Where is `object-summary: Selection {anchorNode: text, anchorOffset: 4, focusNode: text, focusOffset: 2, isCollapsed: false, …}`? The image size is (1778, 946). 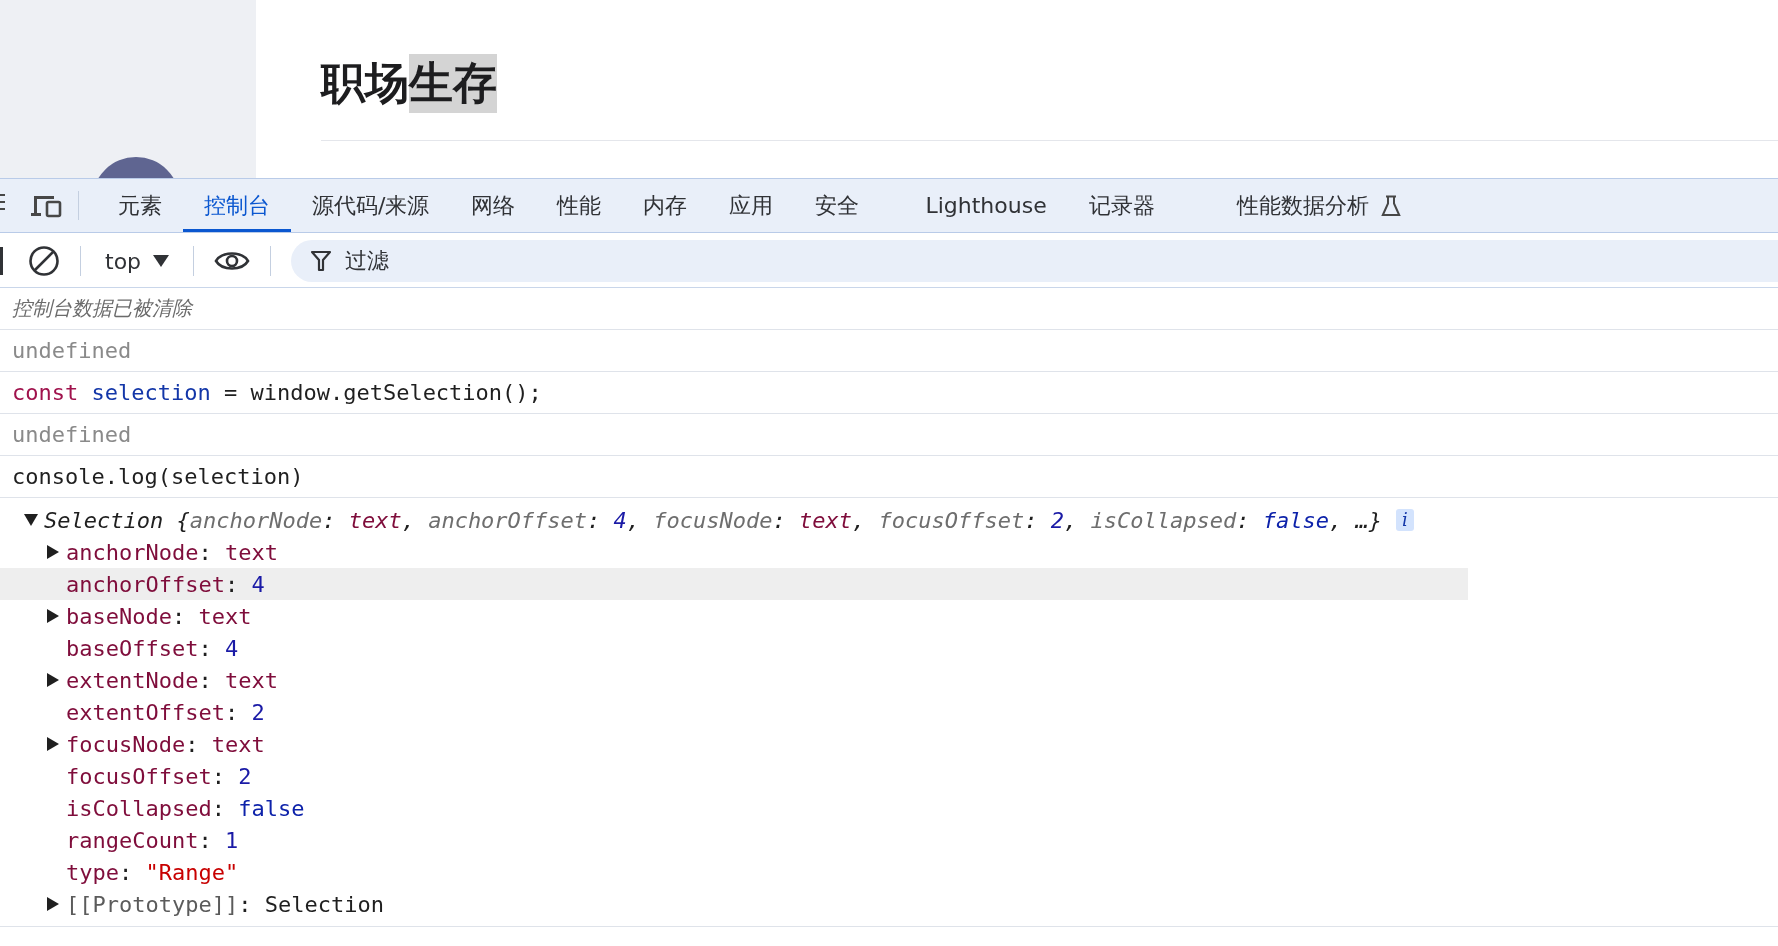
object-summary: Selection {anchorNode: text, anchorOffset: 4, focusNode: text, focusOffset: 2, isCollapsed: false, …} is located at coordinates (713, 520).